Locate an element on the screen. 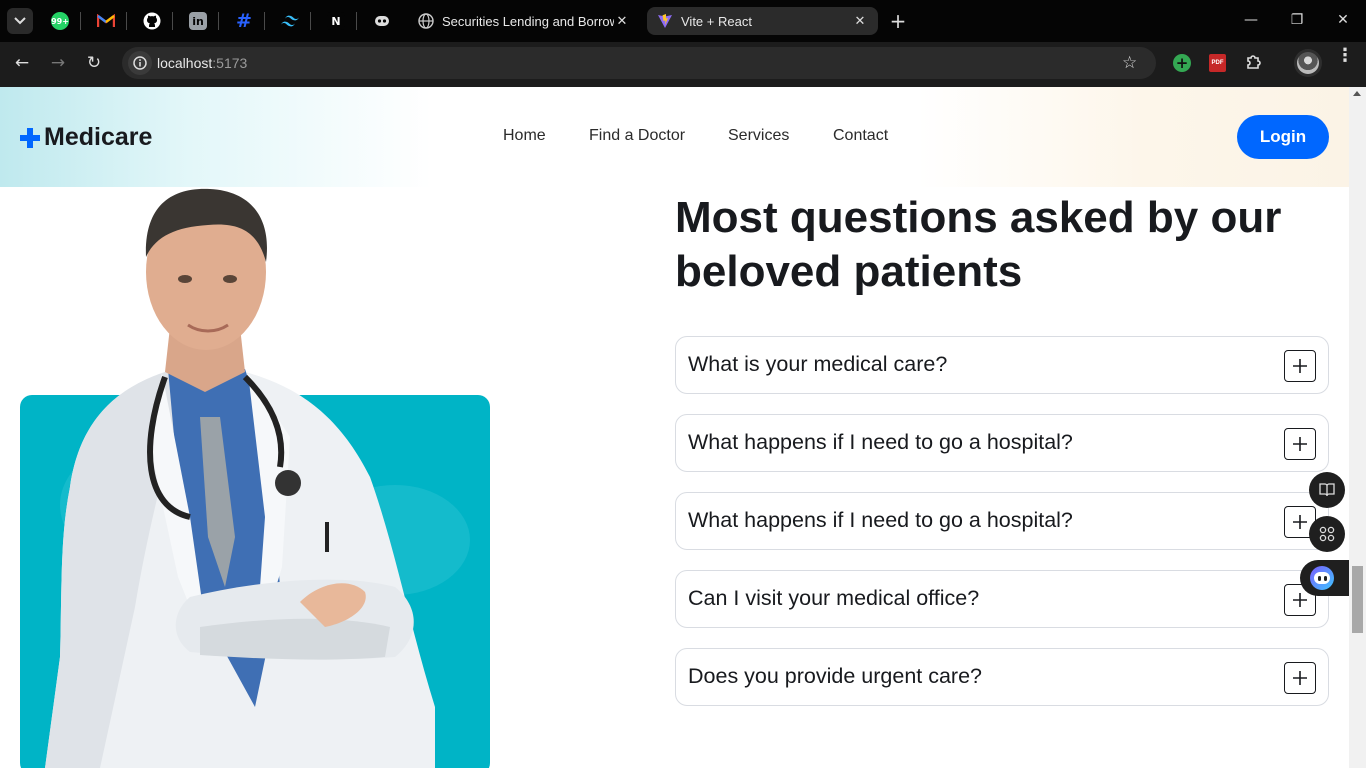 This screenshot has height=768, width=1366. tab-vite-react: Vite + React ✕ is located at coordinates (762, 21).